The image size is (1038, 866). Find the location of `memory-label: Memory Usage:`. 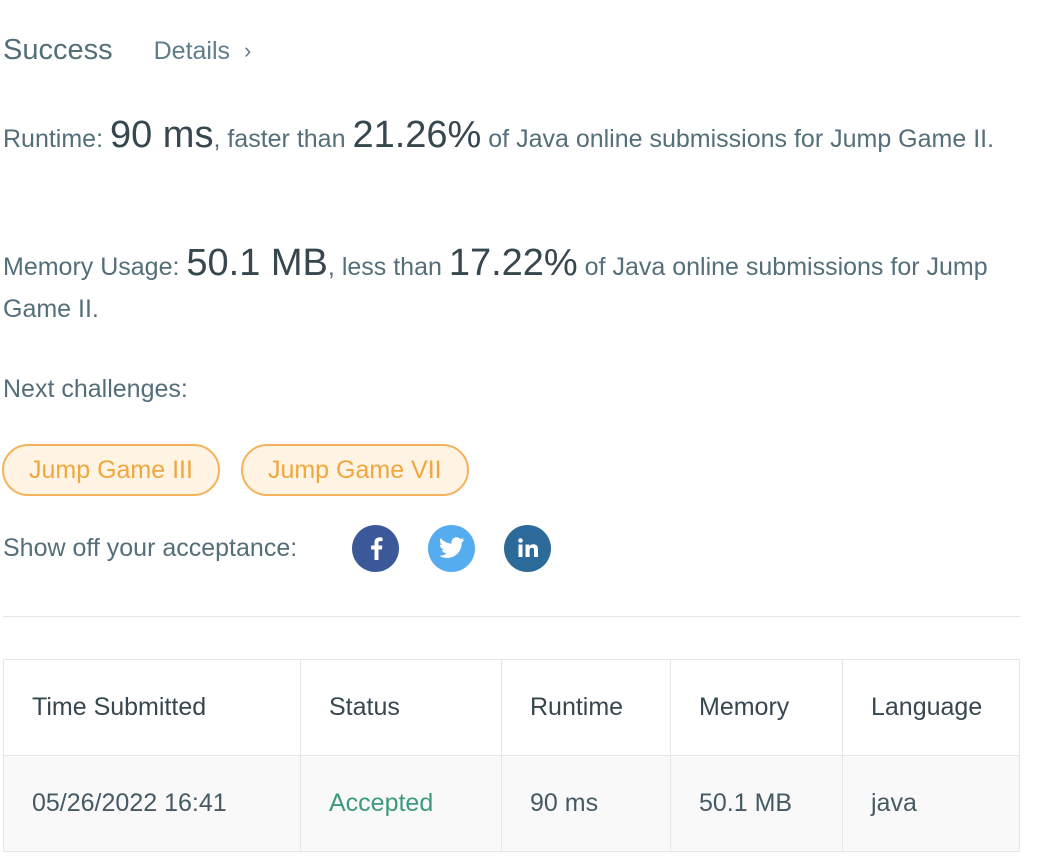

memory-label: Memory Usage: is located at coordinates (95, 267).